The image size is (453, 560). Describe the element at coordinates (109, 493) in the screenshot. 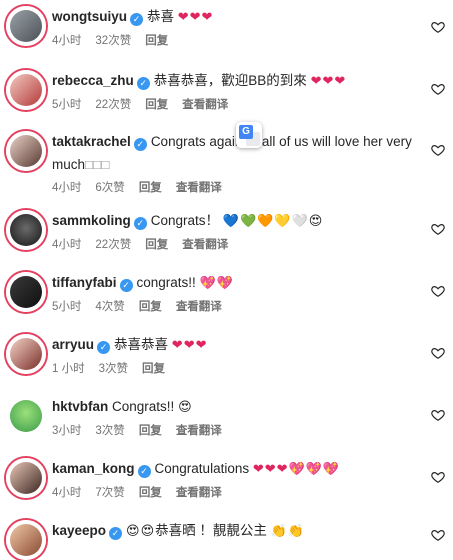

I see `comment-likes: 7次赞` at that location.